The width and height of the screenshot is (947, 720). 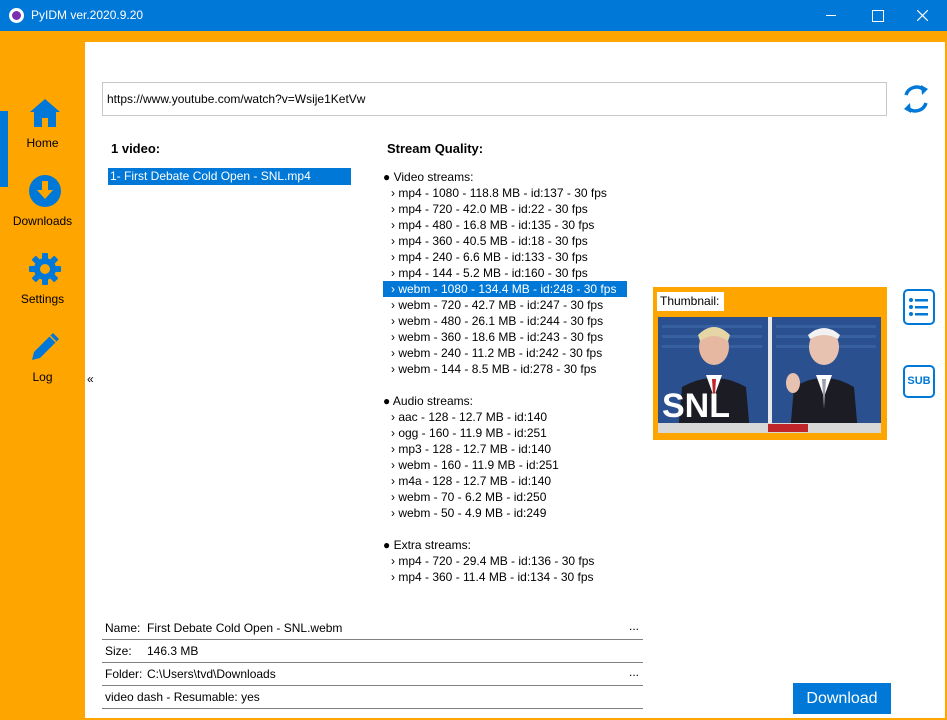 I want to click on sidebar-item-log: Log, so click(x=42, y=358).